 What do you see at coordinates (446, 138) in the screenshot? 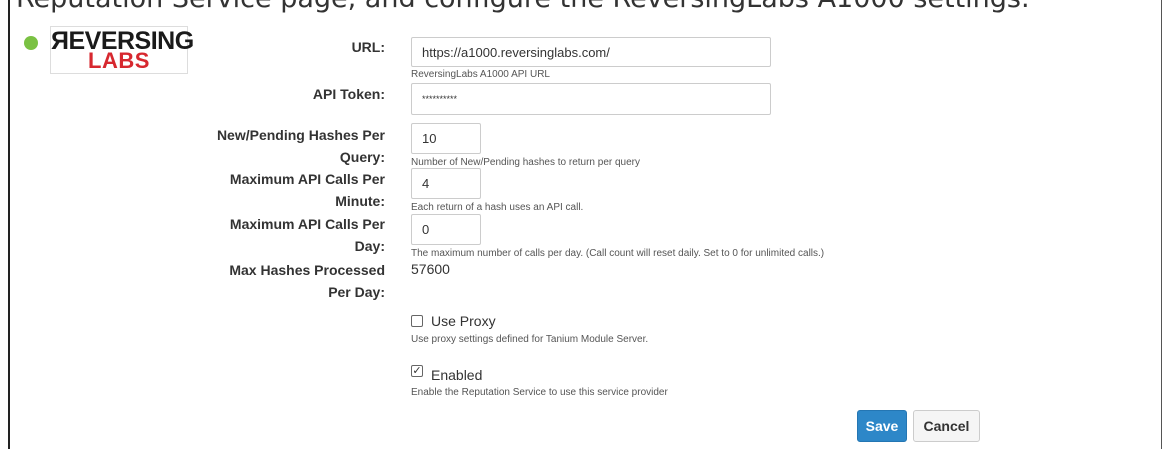
I see `hashes-per-query-input` at bounding box center [446, 138].